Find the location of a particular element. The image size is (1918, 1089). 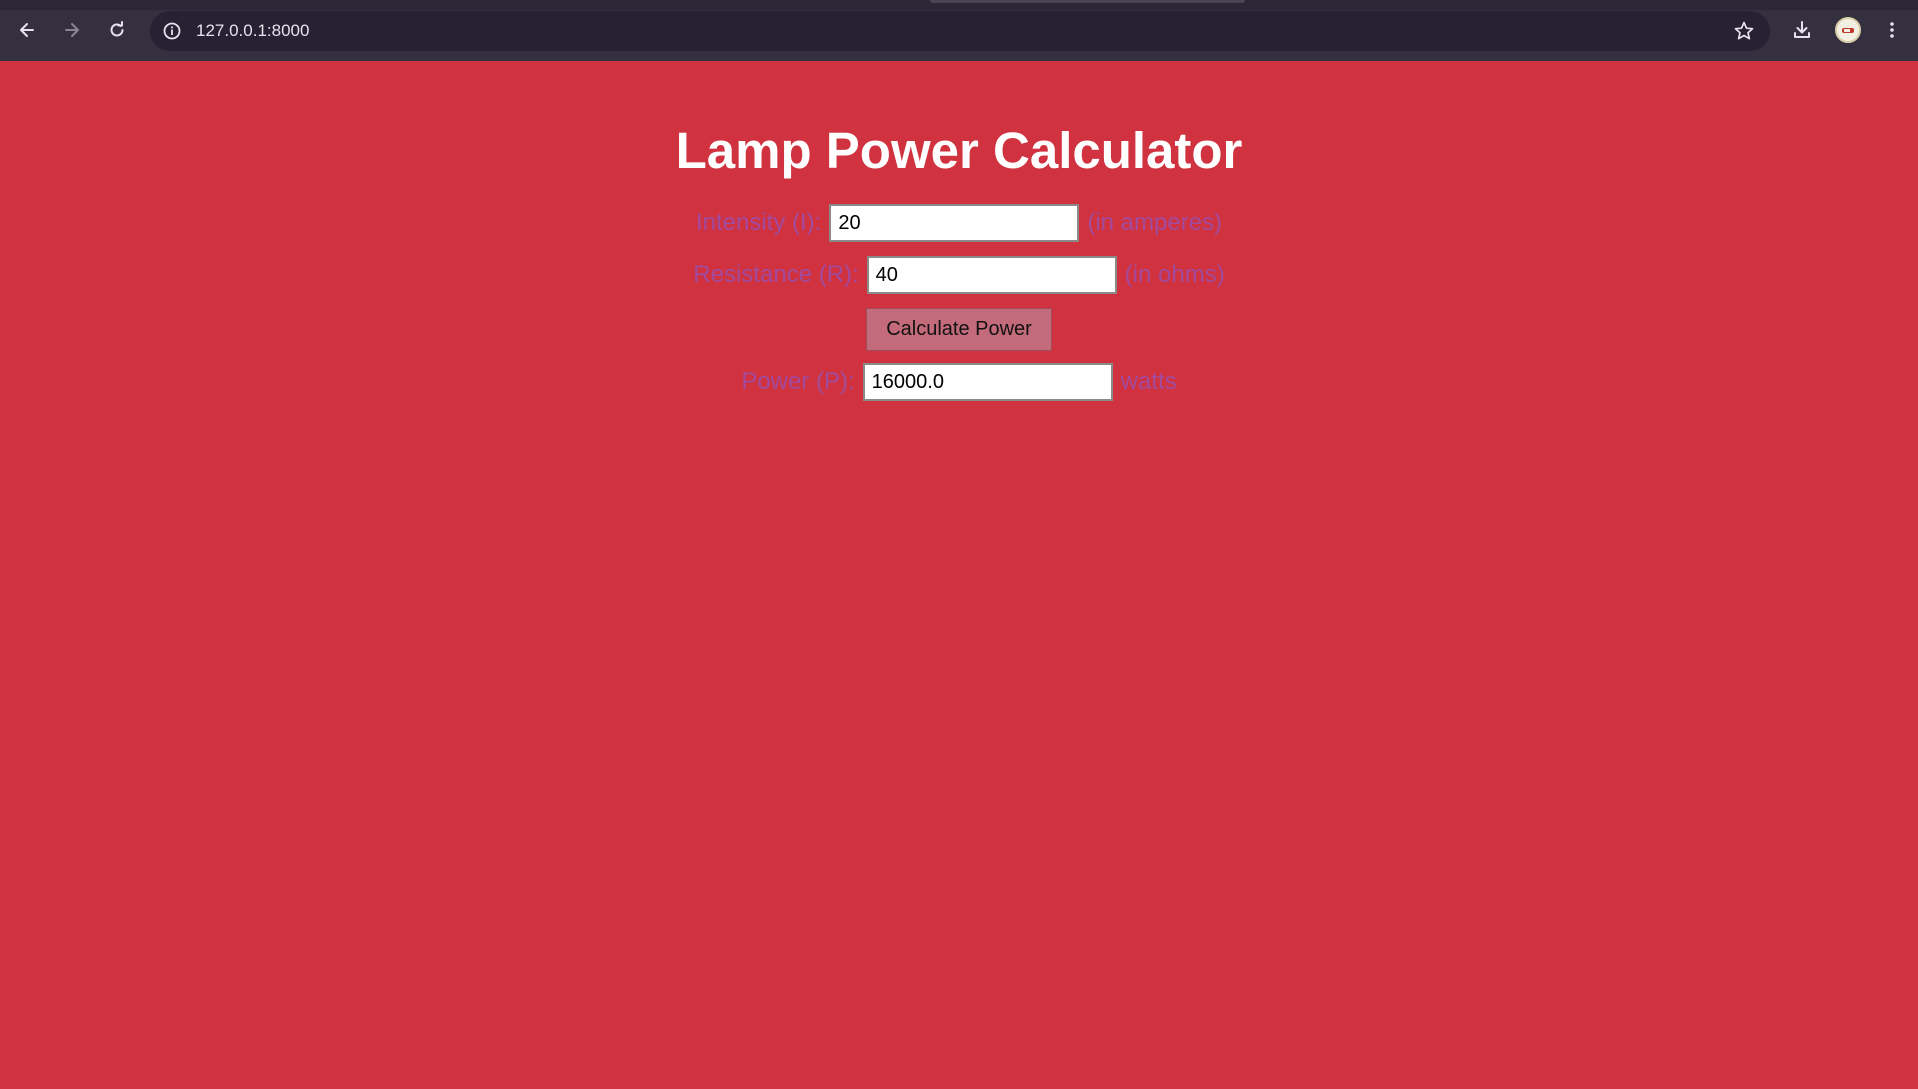

resistance-row: Resistance (R): (in ohms) is located at coordinates (959, 275).